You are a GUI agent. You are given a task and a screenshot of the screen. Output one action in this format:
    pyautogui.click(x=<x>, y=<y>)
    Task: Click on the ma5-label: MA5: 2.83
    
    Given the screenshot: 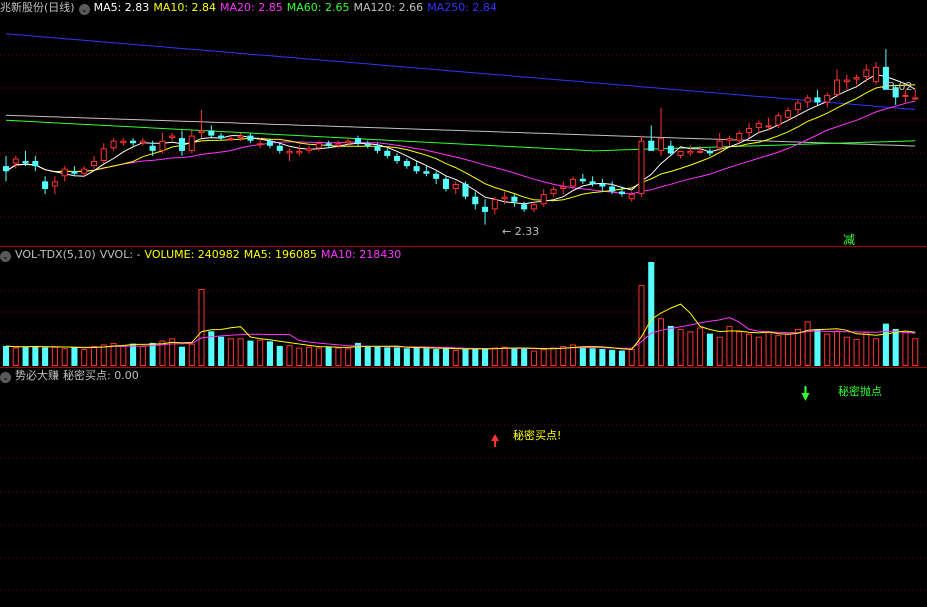 What is the action you would take?
    pyautogui.click(x=121, y=7)
    